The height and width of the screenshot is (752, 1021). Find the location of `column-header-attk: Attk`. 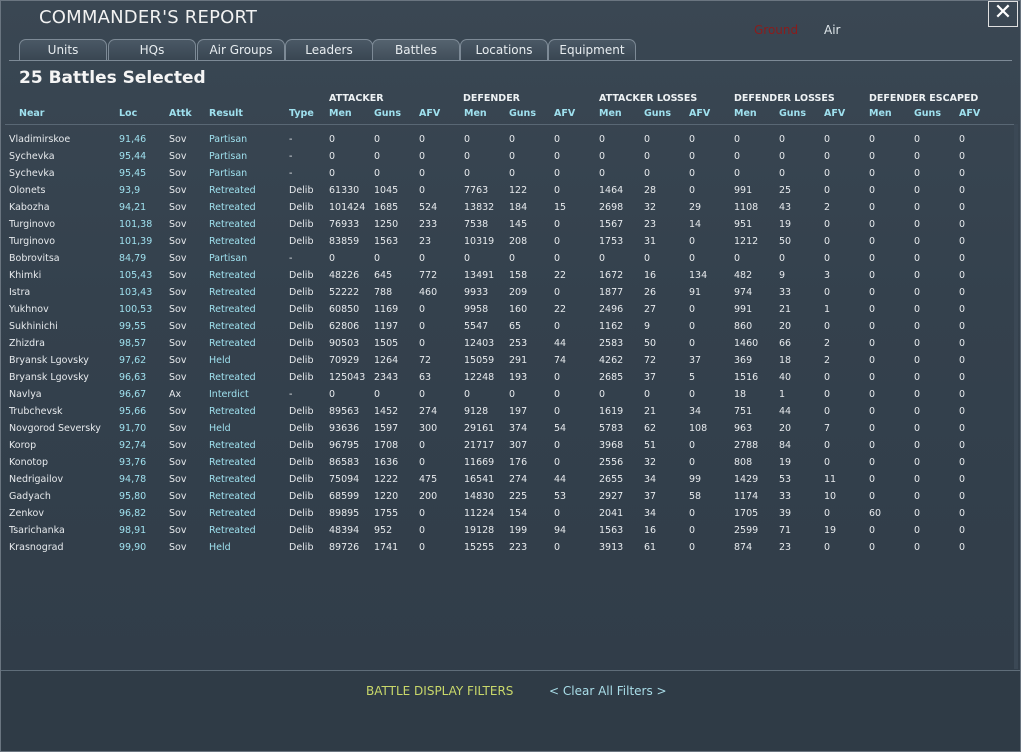

column-header-attk: Attk is located at coordinates (180, 113).